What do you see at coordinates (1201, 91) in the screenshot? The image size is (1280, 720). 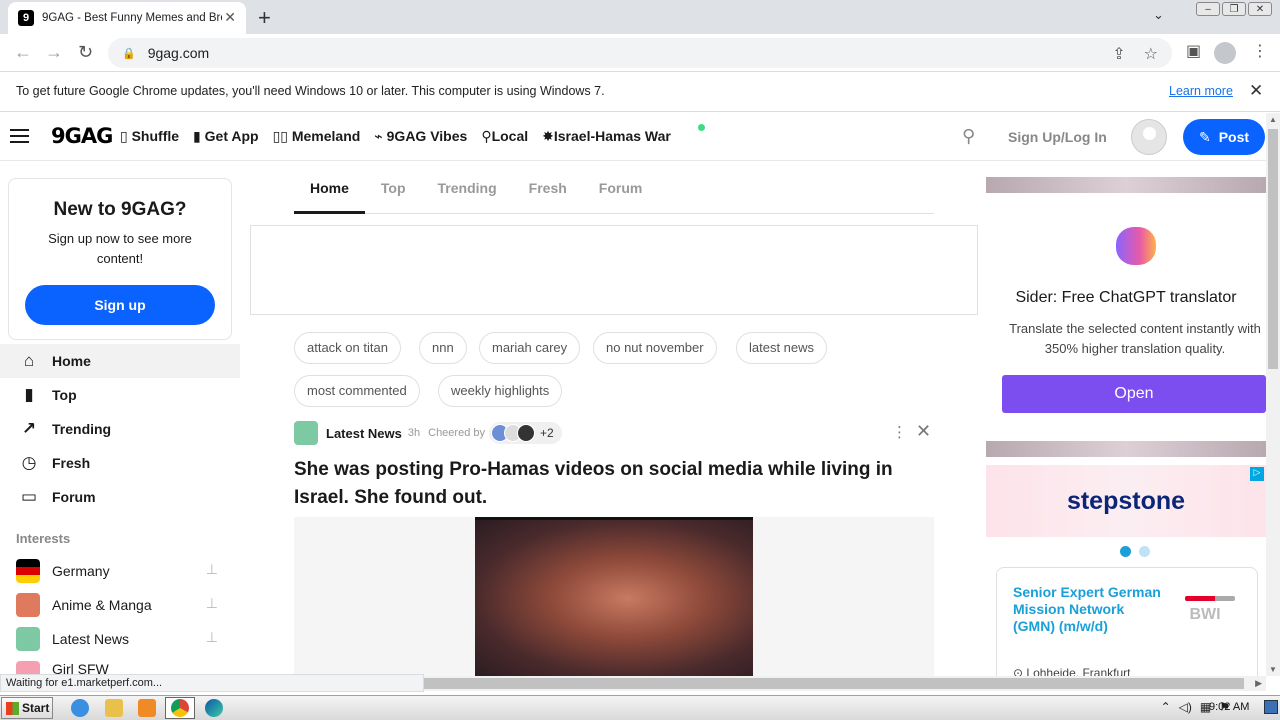 I see `learn-more-link: Learn more` at bounding box center [1201, 91].